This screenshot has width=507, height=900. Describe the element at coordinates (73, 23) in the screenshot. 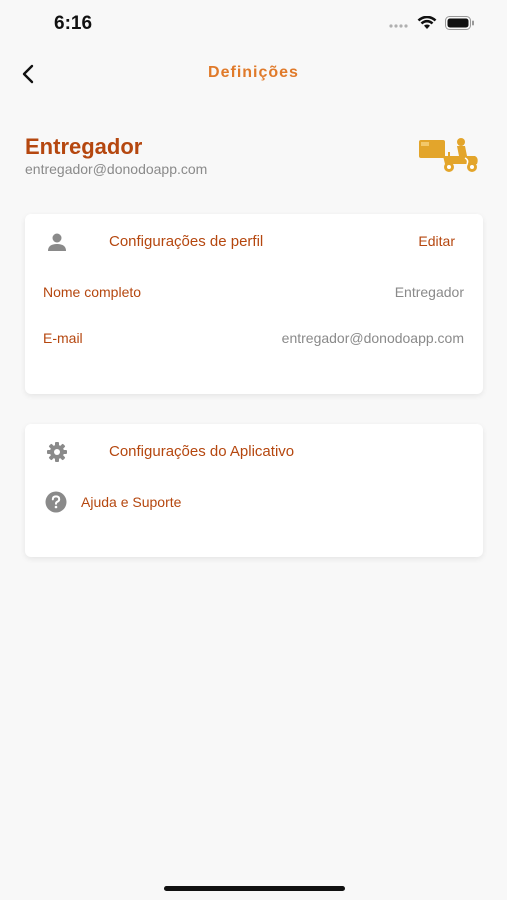

I see `status-time: 6:16` at that location.